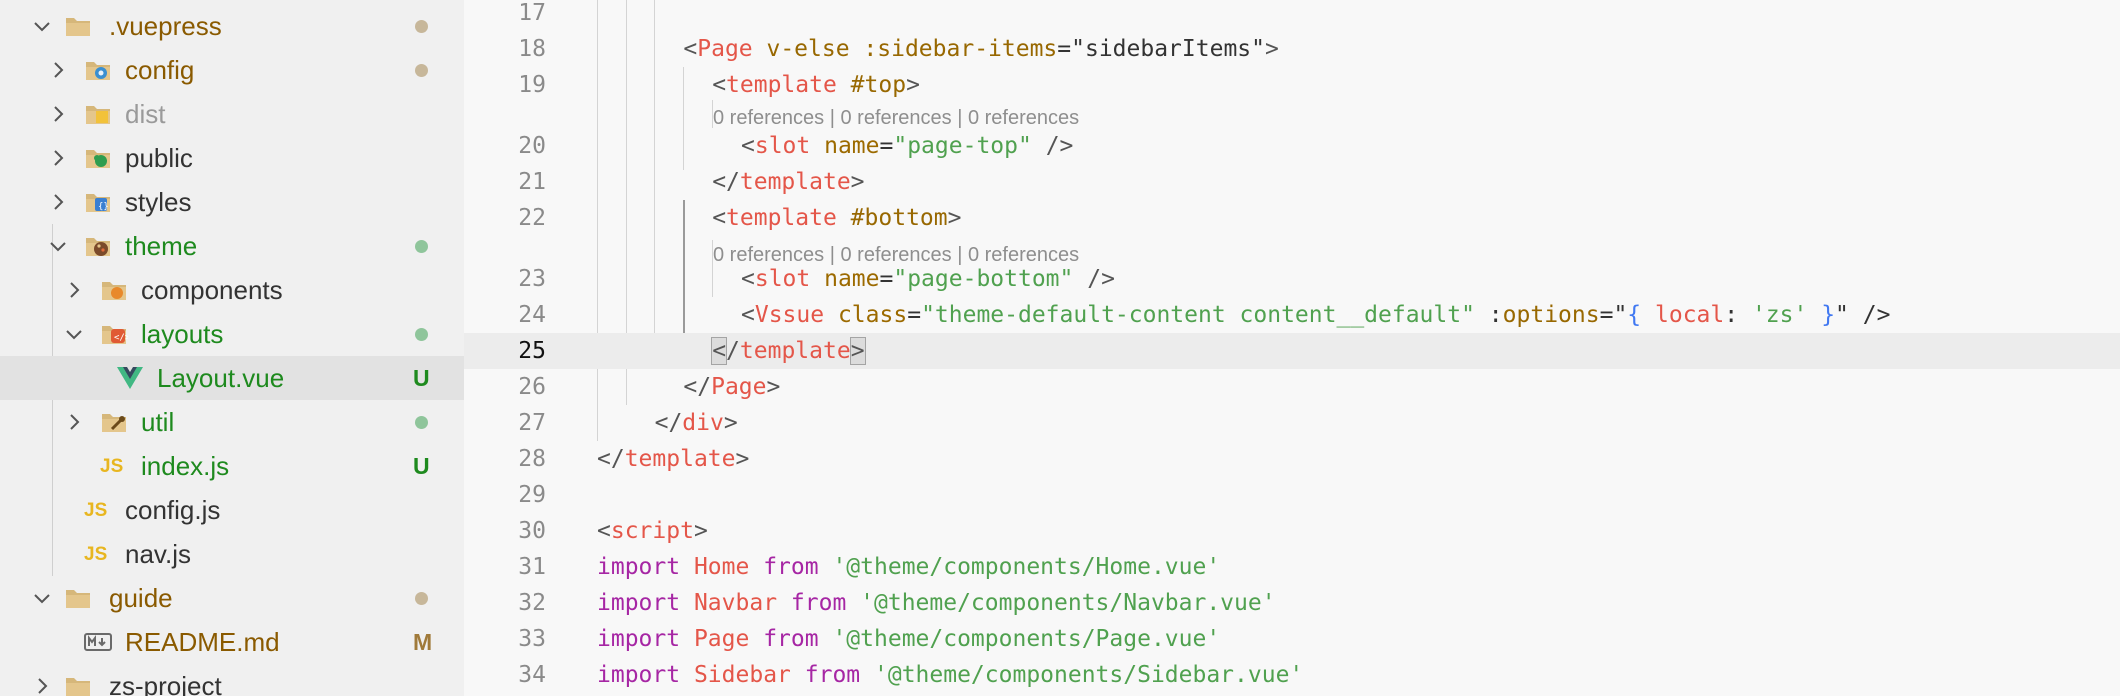  Describe the element at coordinates (1292, 459) in the screenshot. I see `code-line: 28 </template>` at that location.